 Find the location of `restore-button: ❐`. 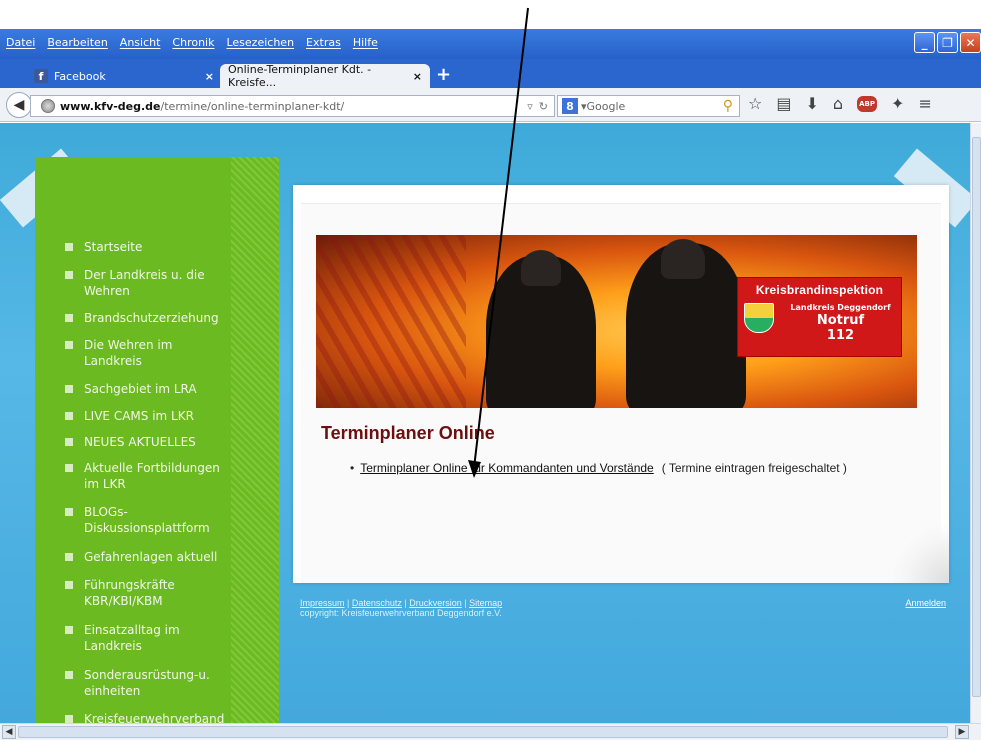

restore-button: ❐ is located at coordinates (947, 42).